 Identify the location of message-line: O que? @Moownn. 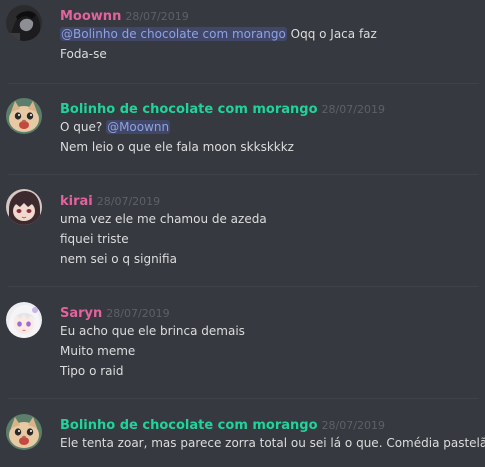
(115, 127).